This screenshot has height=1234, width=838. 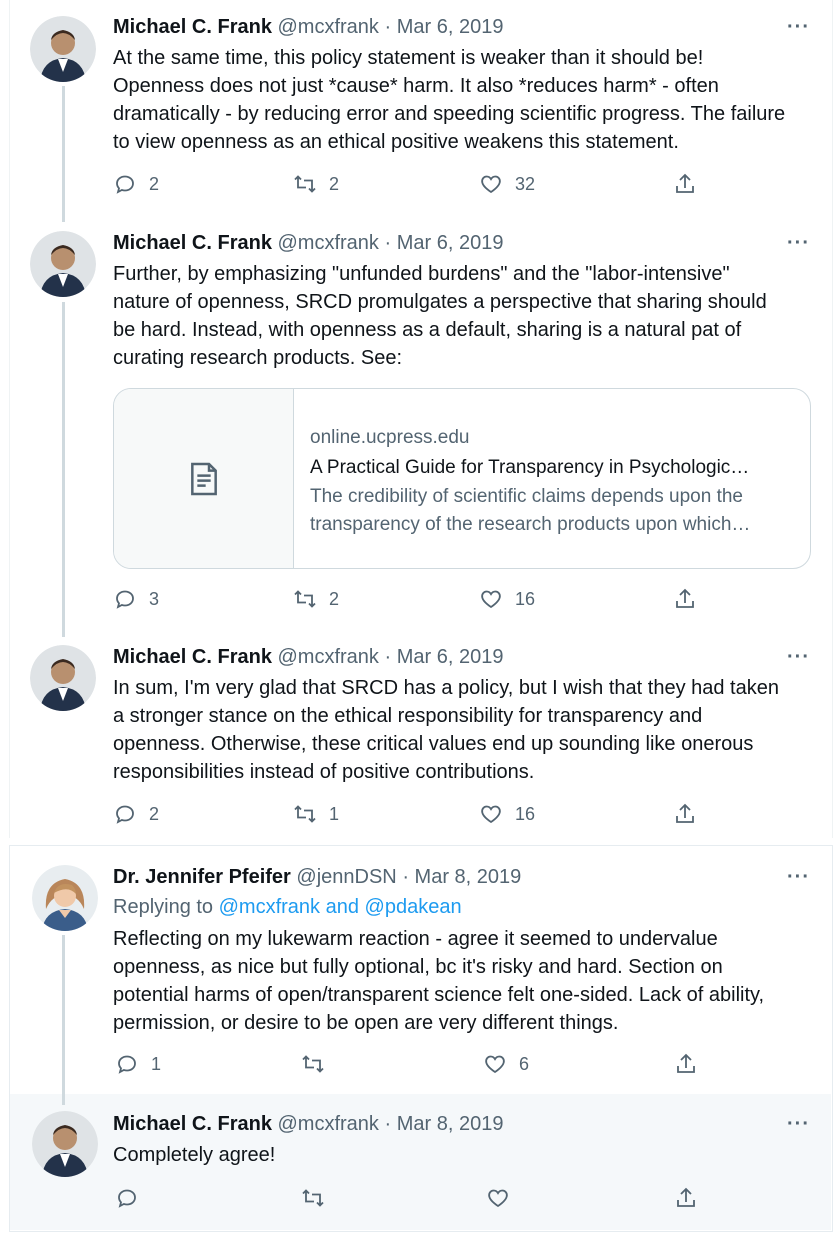 I want to click on retweet-count: 2, so click(x=334, y=183).